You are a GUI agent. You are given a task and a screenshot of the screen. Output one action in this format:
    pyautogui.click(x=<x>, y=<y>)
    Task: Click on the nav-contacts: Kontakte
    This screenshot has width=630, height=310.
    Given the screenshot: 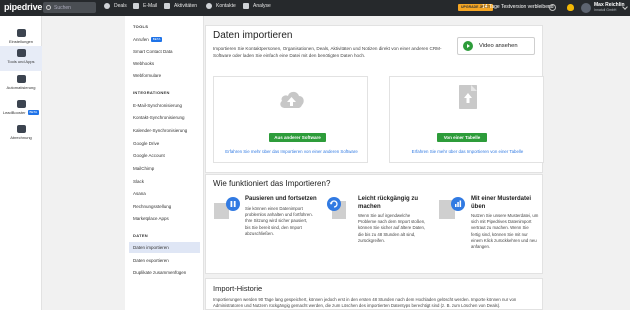 What is the action you would take?
    pyautogui.click(x=221, y=6)
    